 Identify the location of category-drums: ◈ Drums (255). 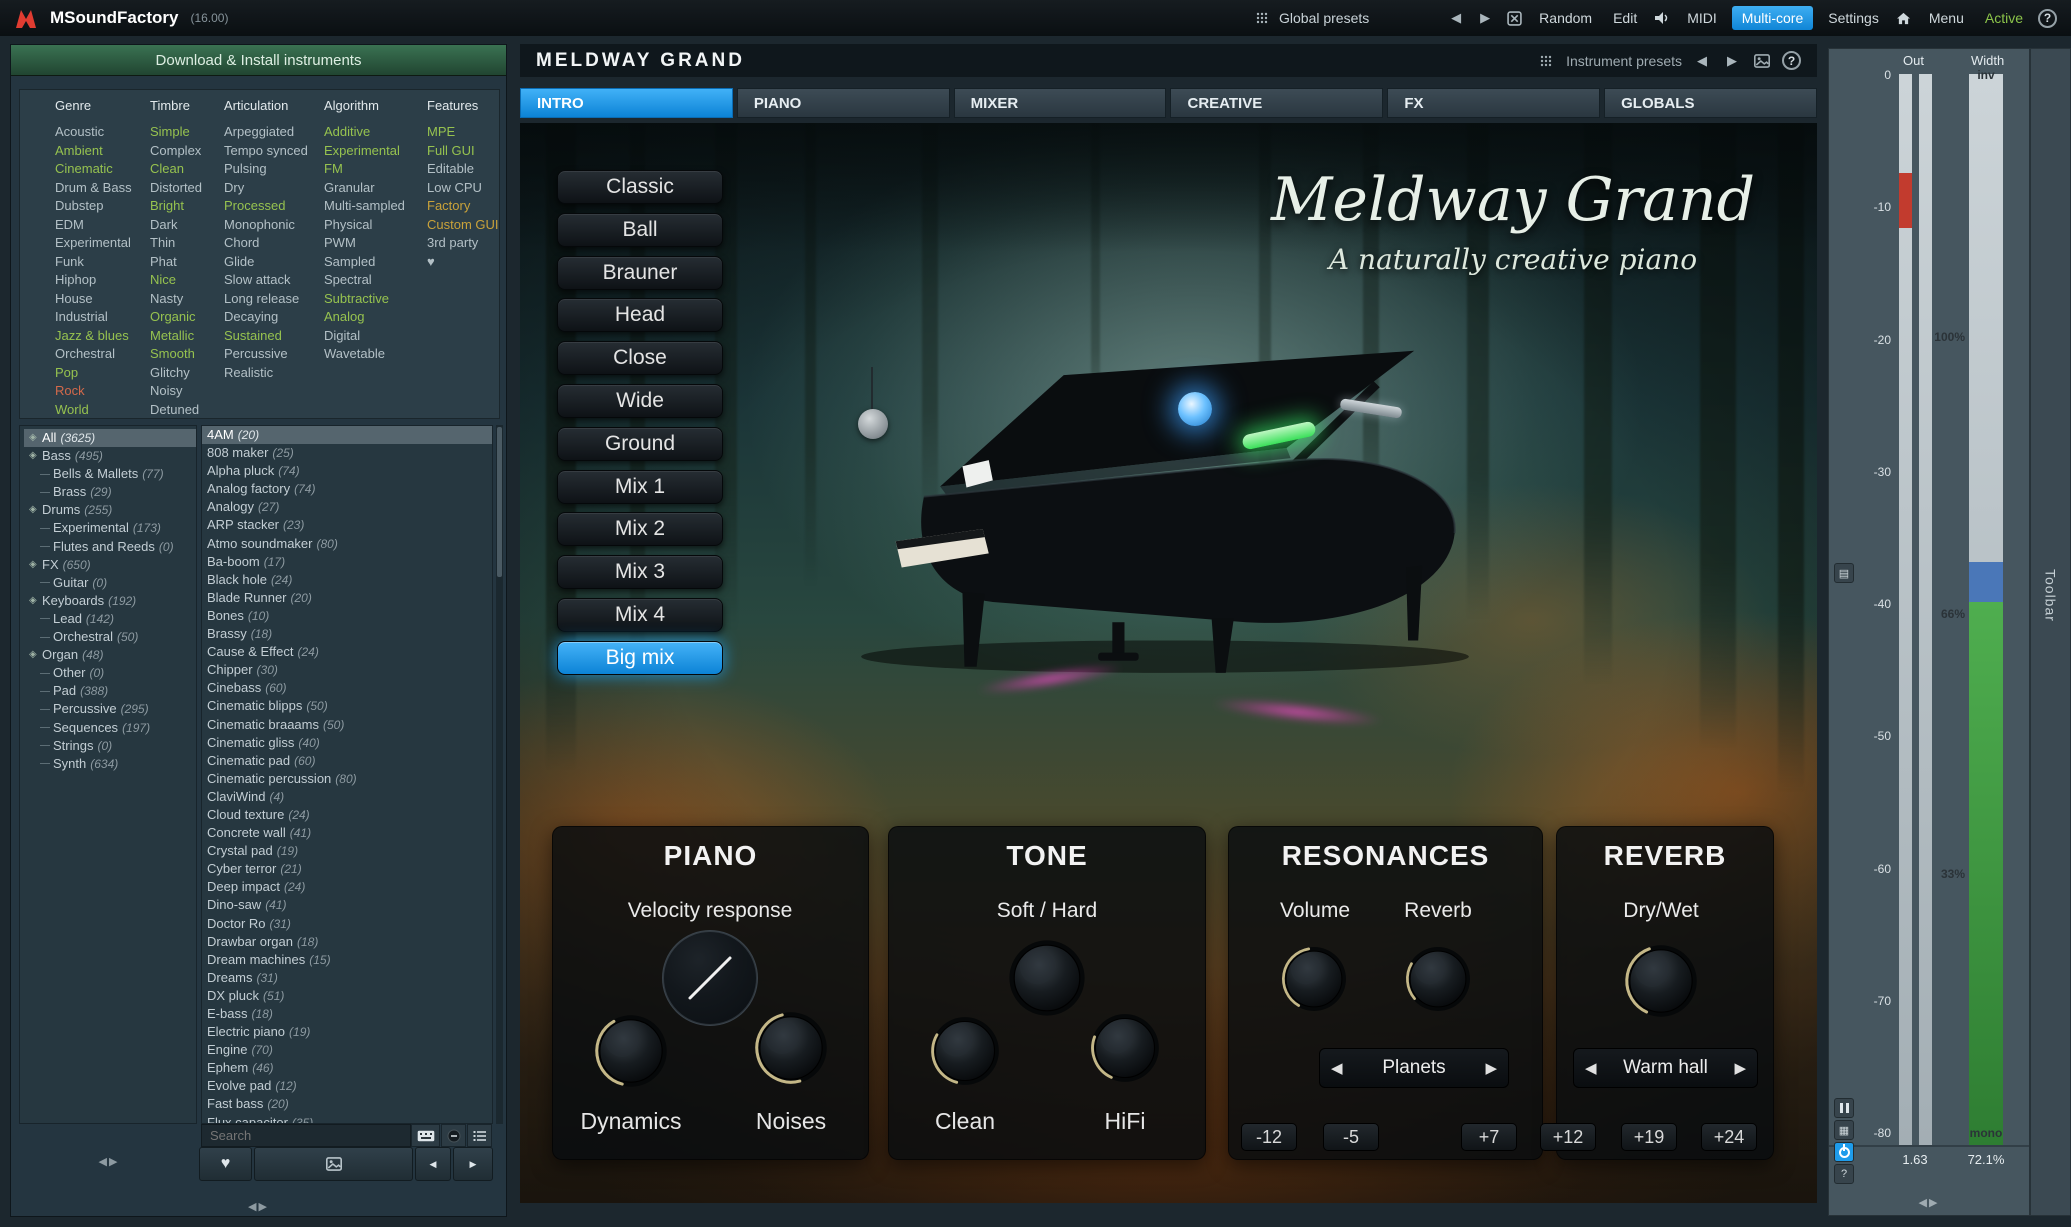
(110, 510).